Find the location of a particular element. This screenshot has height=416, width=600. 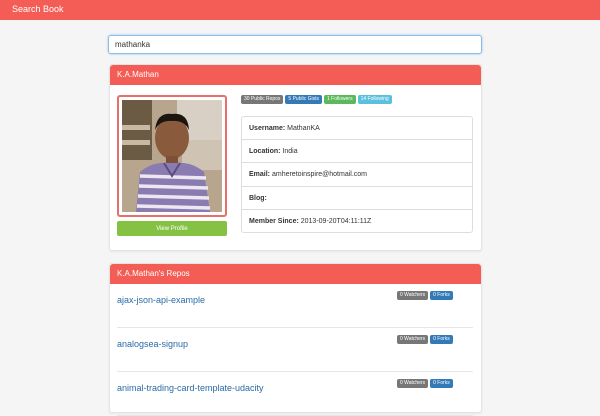

info-username: Username: MathanKA is located at coordinates (357, 129).